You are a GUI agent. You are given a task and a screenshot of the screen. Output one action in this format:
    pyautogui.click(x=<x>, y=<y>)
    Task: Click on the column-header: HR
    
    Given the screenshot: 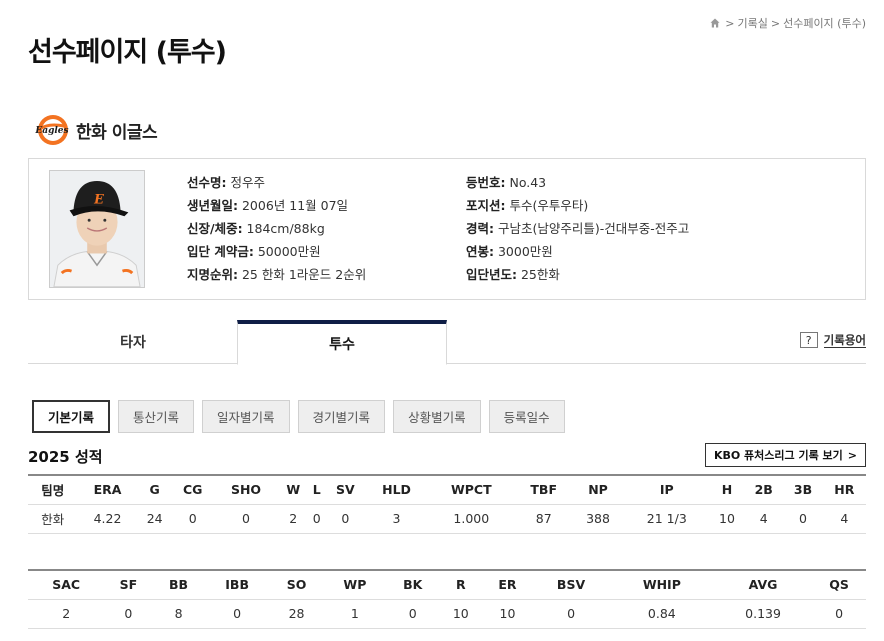 What is the action you would take?
    pyautogui.click(x=844, y=489)
    